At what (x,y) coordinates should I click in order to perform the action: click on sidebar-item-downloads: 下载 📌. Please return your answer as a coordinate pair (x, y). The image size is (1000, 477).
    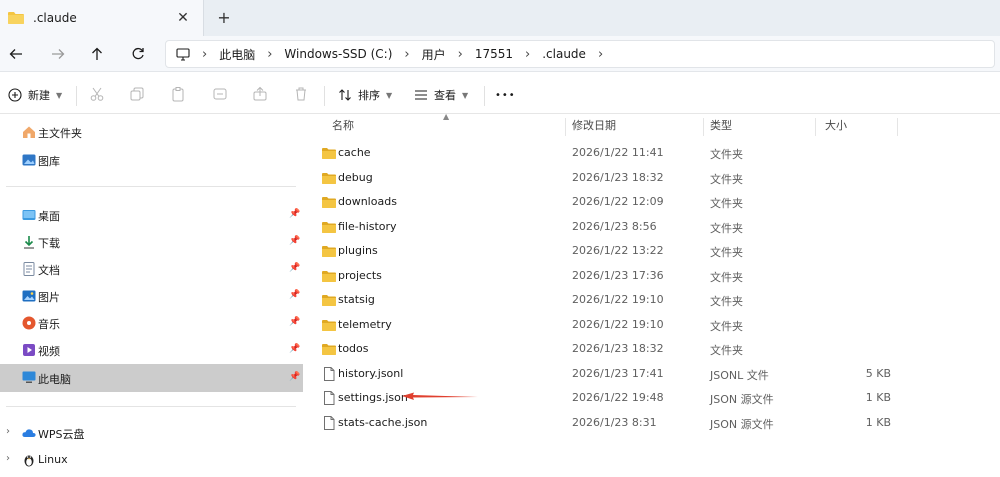
    Looking at the image, I should click on (151, 242).